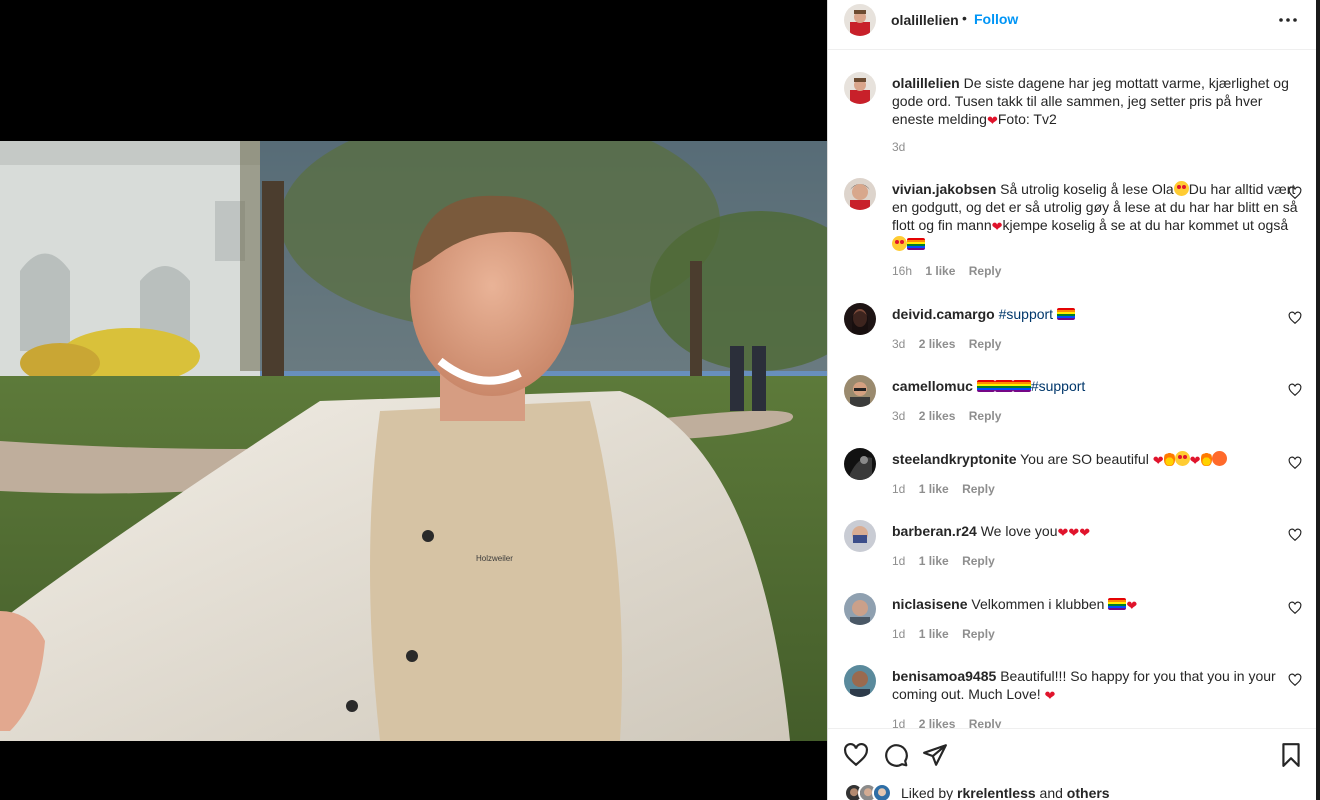  What do you see at coordinates (932, 386) in the screenshot?
I see `comment-username: camellomuc` at bounding box center [932, 386].